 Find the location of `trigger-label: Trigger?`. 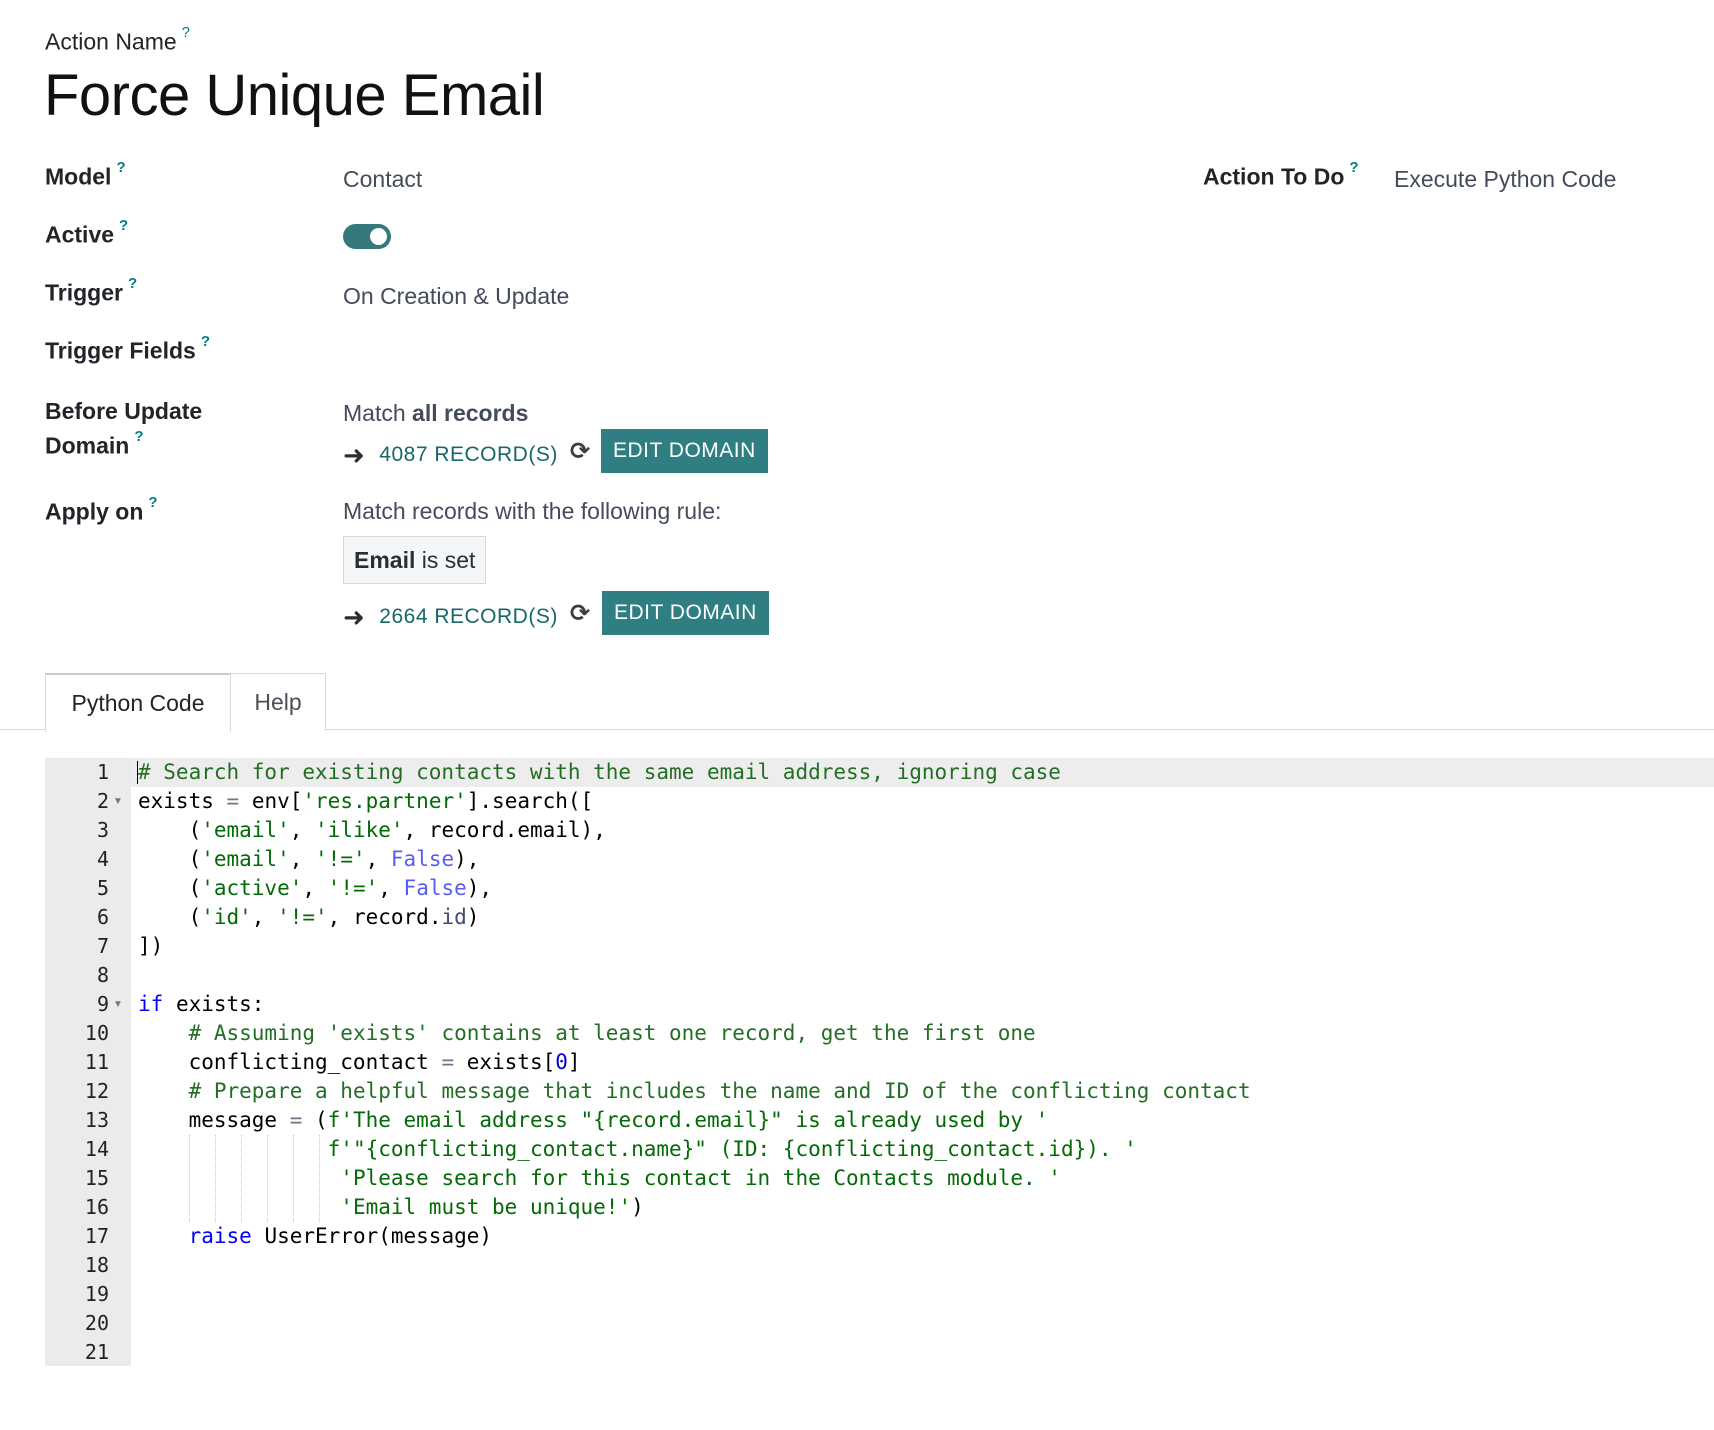

trigger-label: Trigger? is located at coordinates (91, 291).